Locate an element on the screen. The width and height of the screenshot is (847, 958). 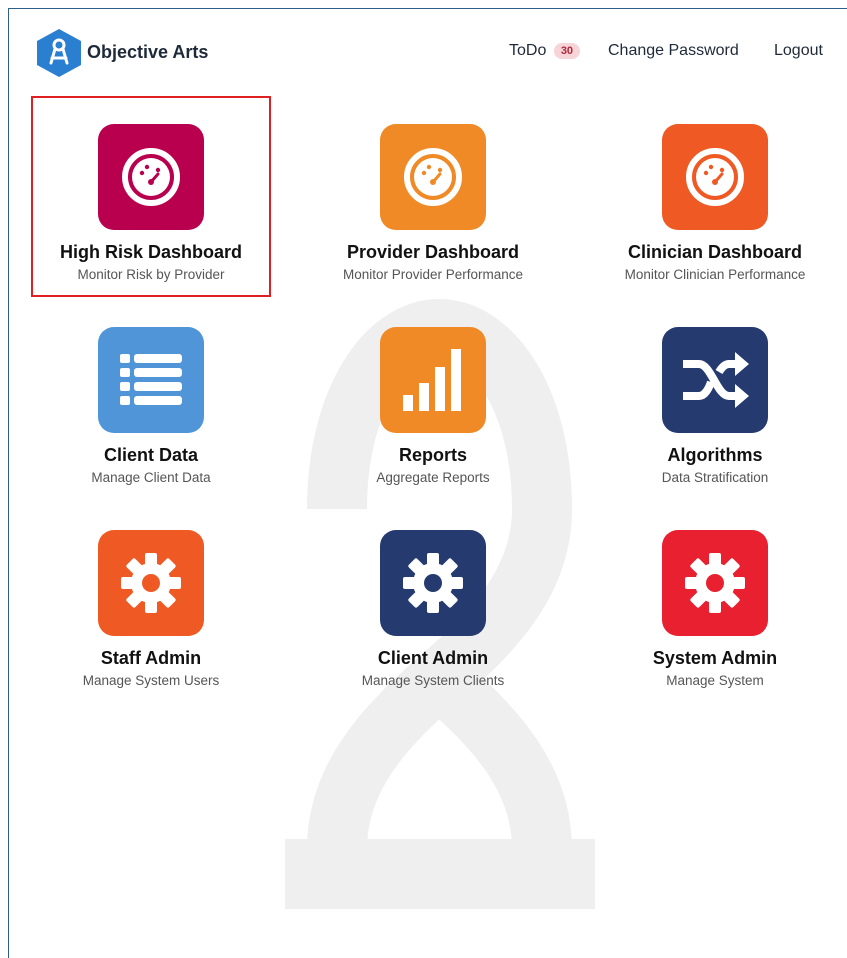
list-icon is located at coordinates (151, 379).